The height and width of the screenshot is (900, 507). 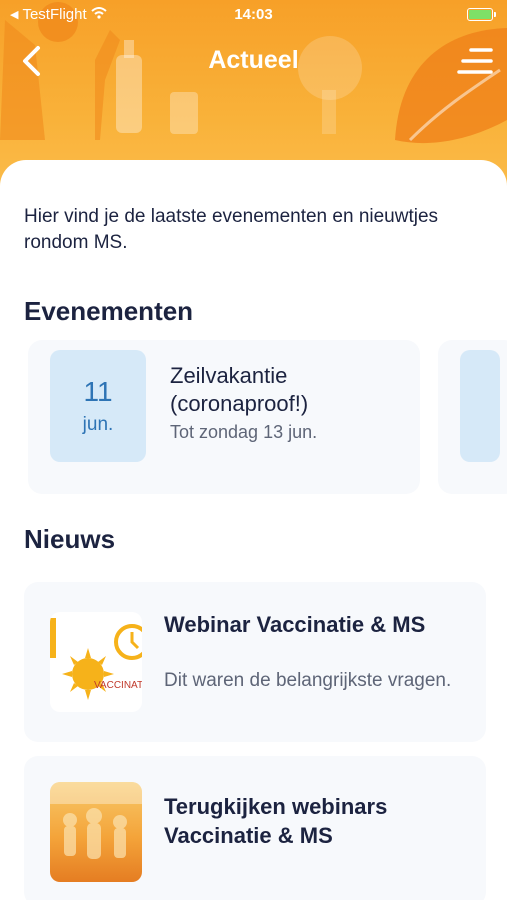 What do you see at coordinates (118, 685) in the screenshot?
I see `thumb-text: VACCINAT` at bounding box center [118, 685].